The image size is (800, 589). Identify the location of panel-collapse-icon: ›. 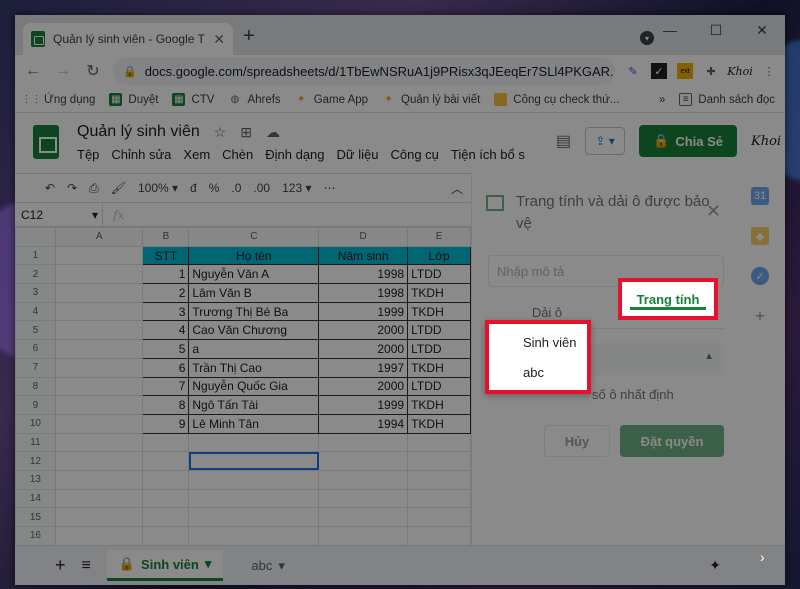
(762, 557).